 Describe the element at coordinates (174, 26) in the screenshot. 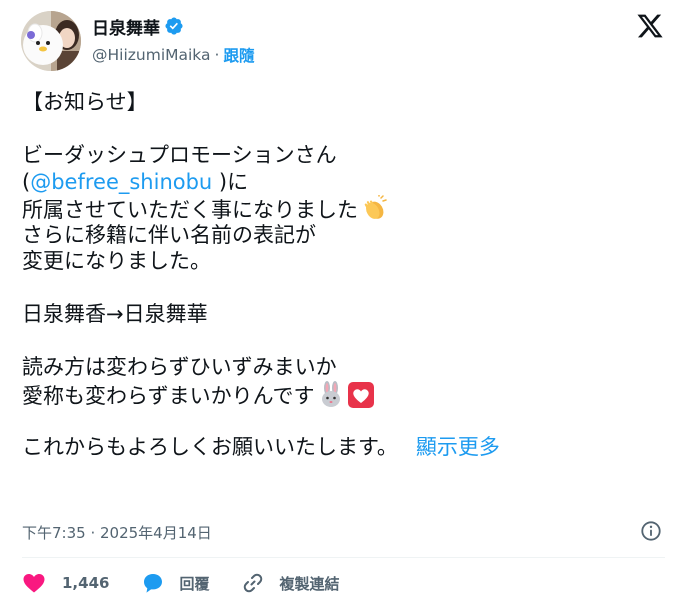

I see `verified-badge-icon` at that location.